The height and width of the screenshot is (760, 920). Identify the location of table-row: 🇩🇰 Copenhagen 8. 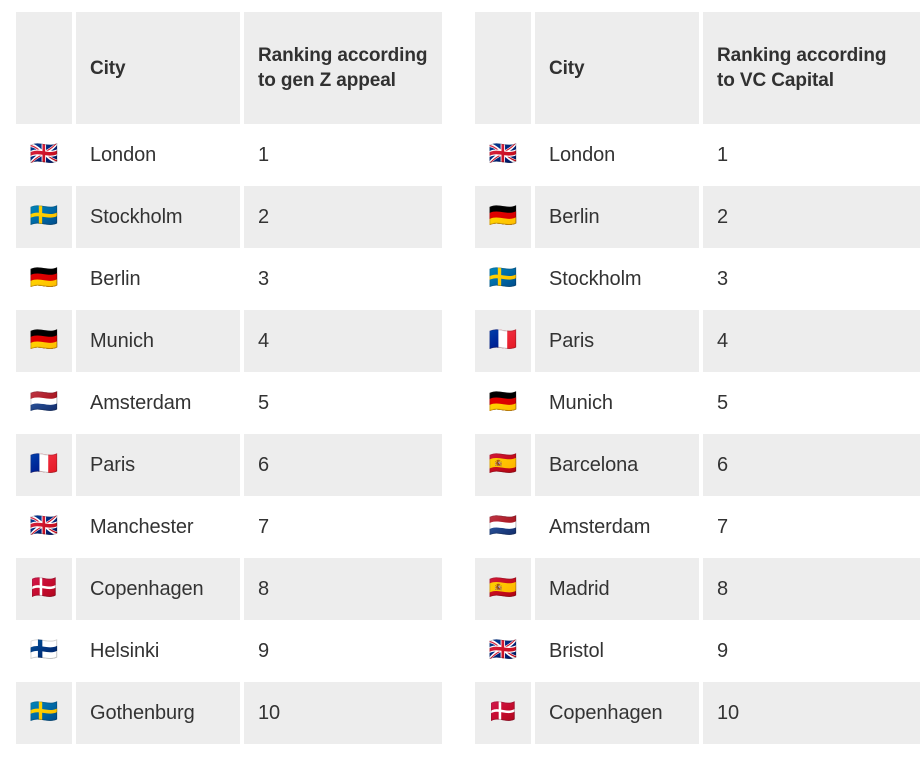
(229, 589).